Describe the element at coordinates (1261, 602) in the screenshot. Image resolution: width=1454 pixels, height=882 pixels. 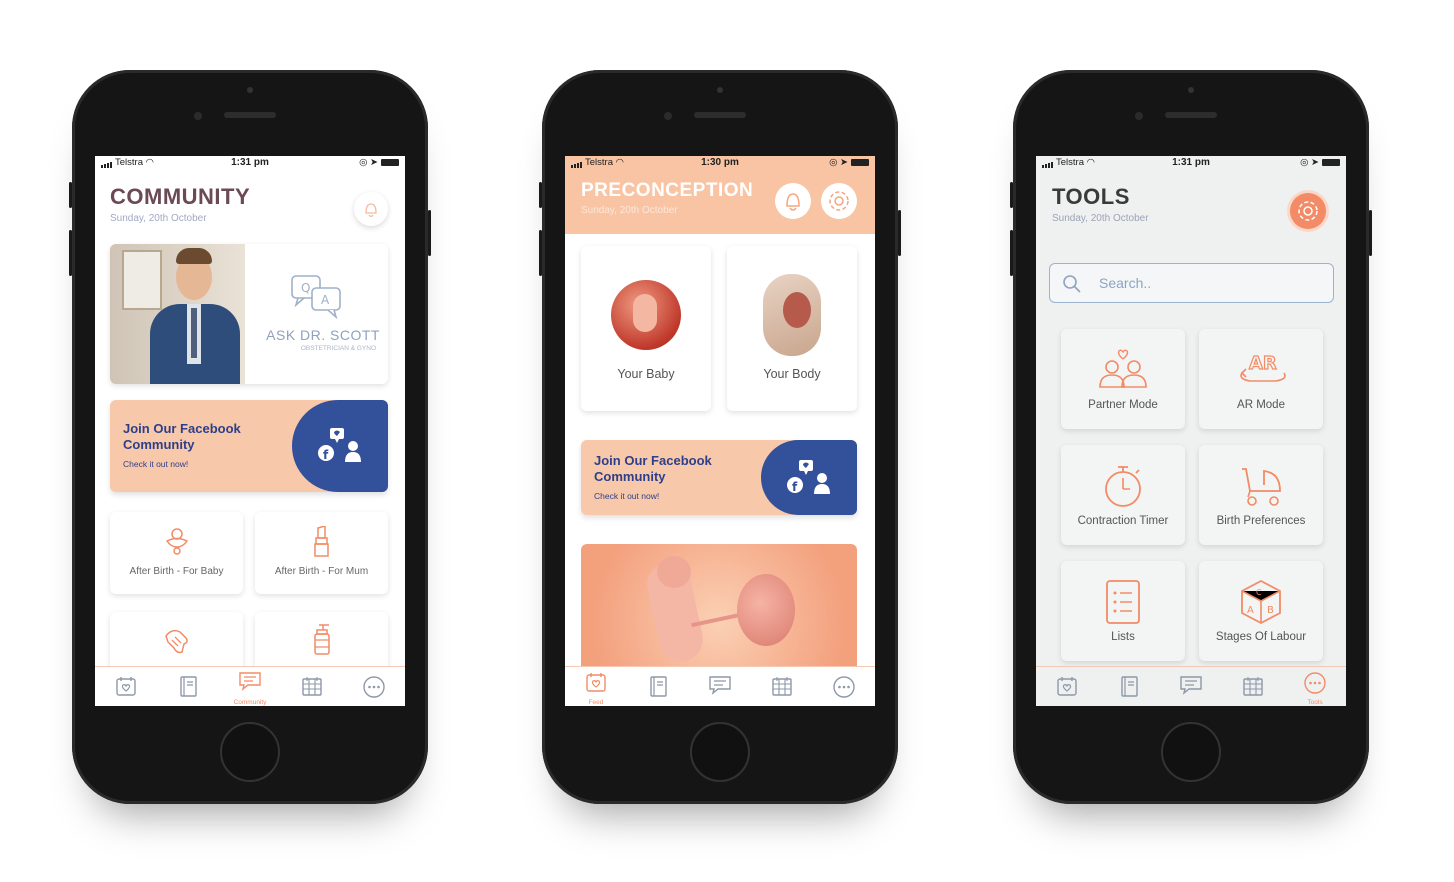
I see `abc-block-icon: CA B` at that location.